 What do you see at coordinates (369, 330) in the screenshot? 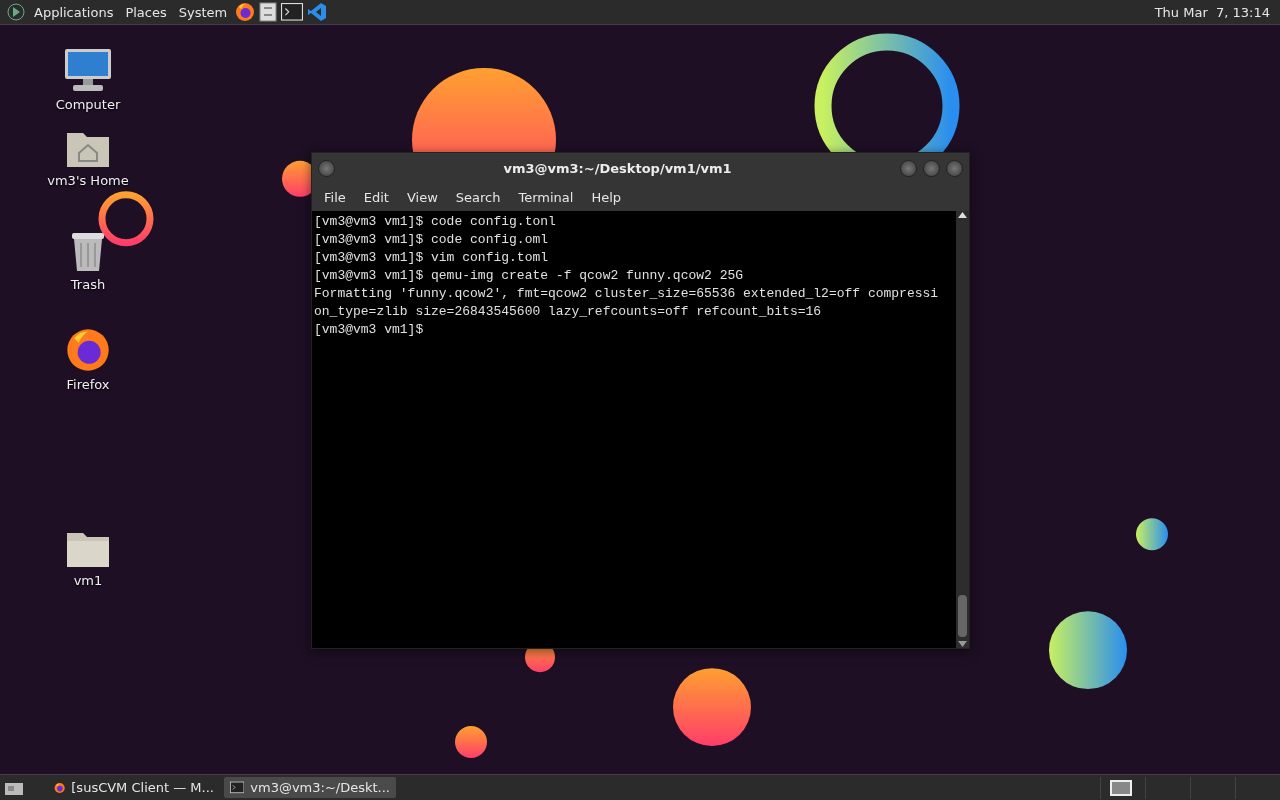
I see `terminal-line: [vm3@vm3 vm1]$` at bounding box center [369, 330].